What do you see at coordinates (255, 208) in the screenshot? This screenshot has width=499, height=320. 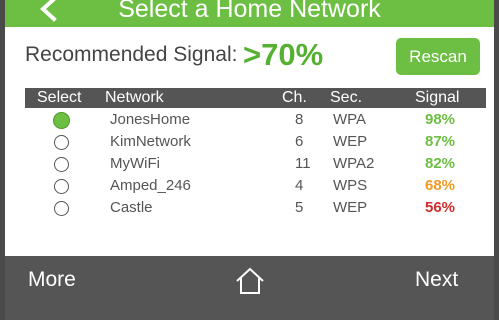 I see `network-row: Castle 5 WEP 56%` at bounding box center [255, 208].